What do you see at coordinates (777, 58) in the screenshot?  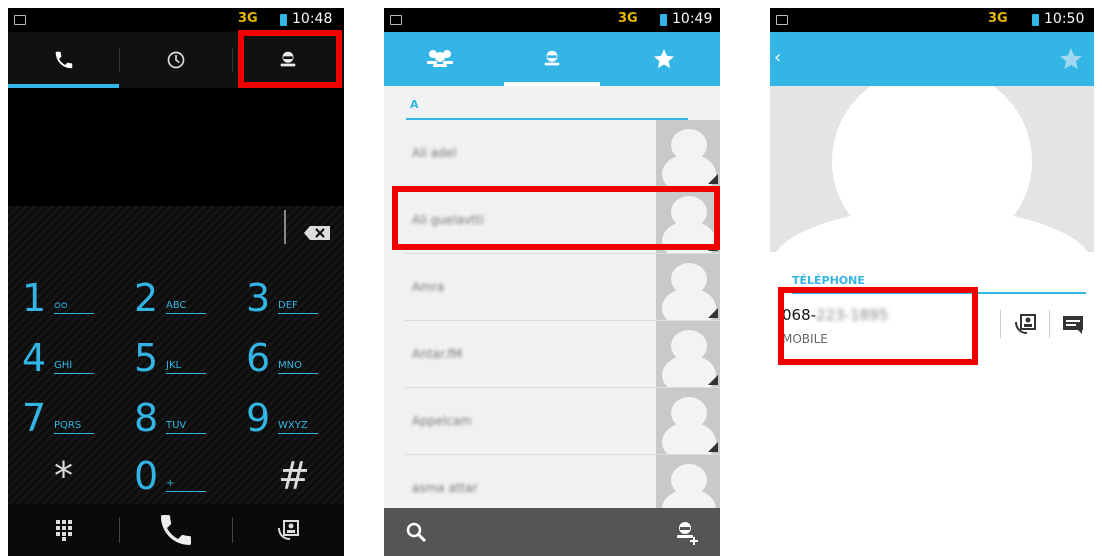 I see `back-icon: ‹` at bounding box center [777, 58].